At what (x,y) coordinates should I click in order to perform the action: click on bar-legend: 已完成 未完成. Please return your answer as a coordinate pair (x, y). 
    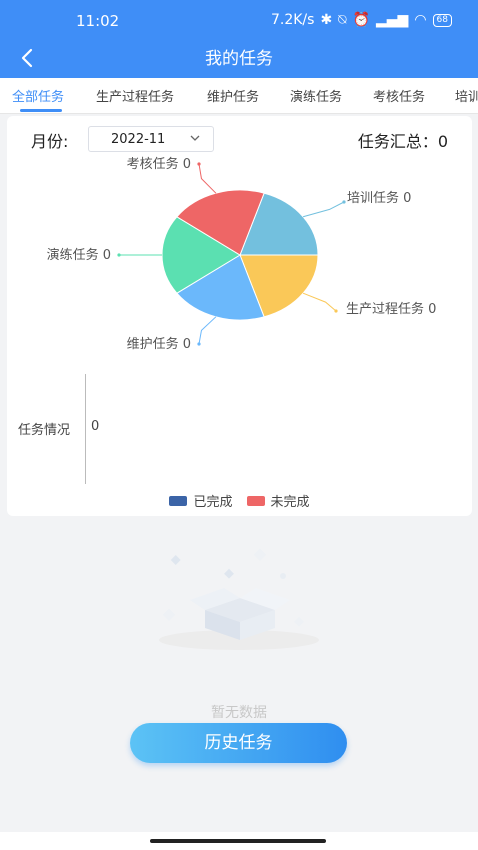
    Looking at the image, I should click on (239, 500).